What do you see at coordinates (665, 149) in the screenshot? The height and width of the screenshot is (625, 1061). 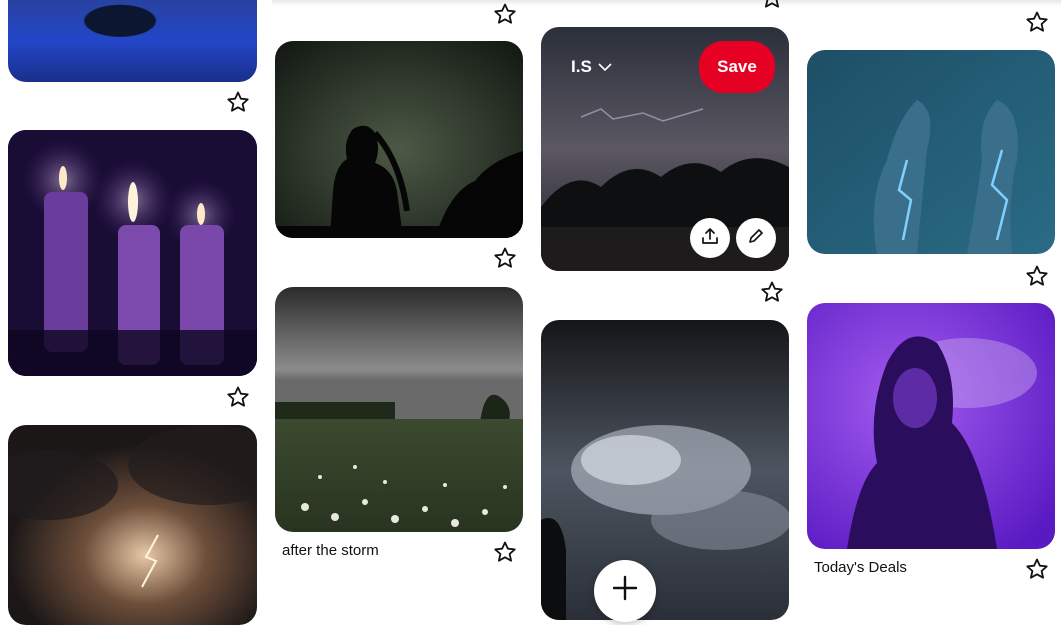 I see `pin-hovered-lightning-trees: I.S Save` at bounding box center [665, 149].